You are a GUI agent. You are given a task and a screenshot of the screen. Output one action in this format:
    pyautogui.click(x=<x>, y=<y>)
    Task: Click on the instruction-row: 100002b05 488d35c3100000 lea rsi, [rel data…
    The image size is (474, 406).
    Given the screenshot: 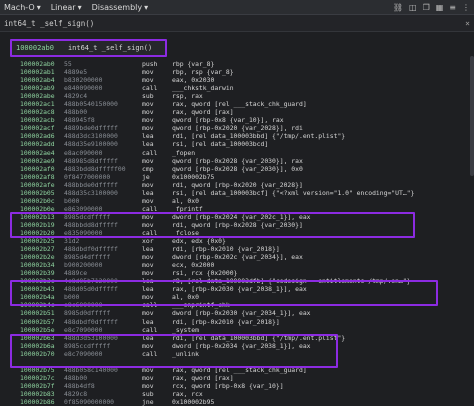 What is the action you would take?
    pyautogui.click(x=237, y=193)
    